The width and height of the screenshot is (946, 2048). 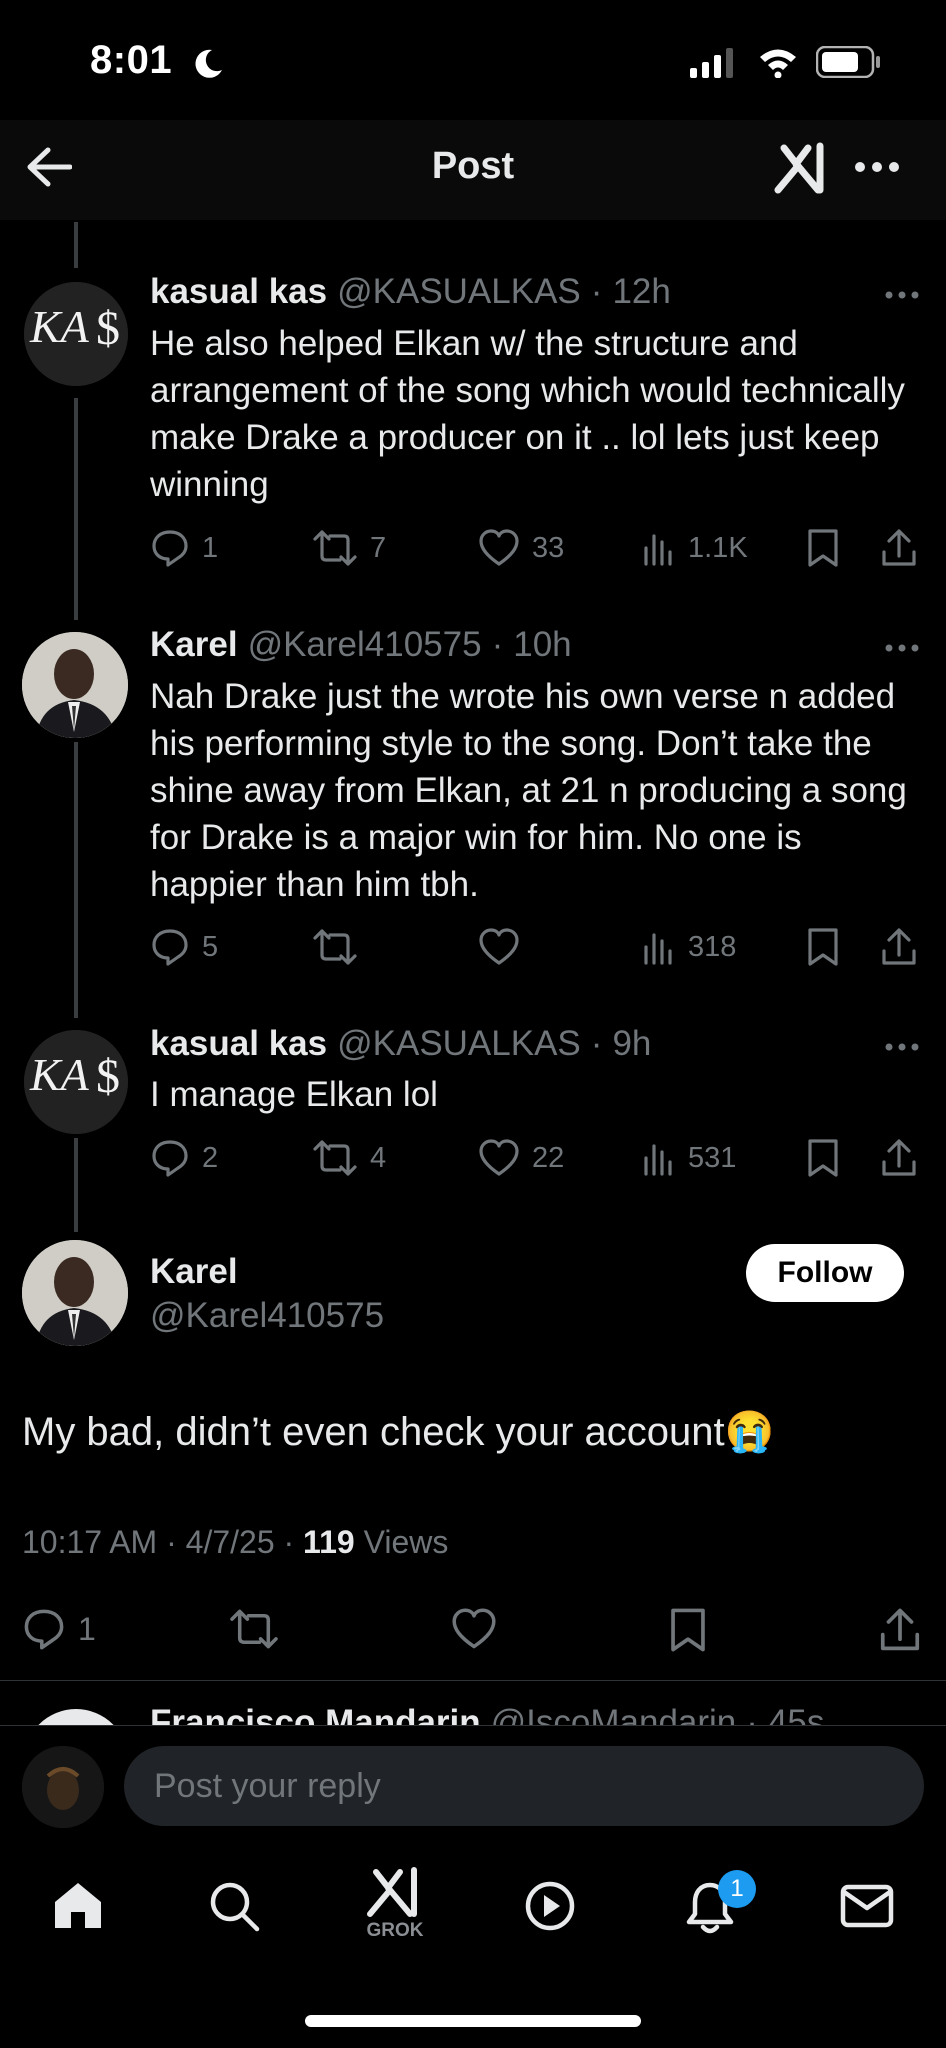 I want to click on views-label: Views, so click(x=401, y=1542).